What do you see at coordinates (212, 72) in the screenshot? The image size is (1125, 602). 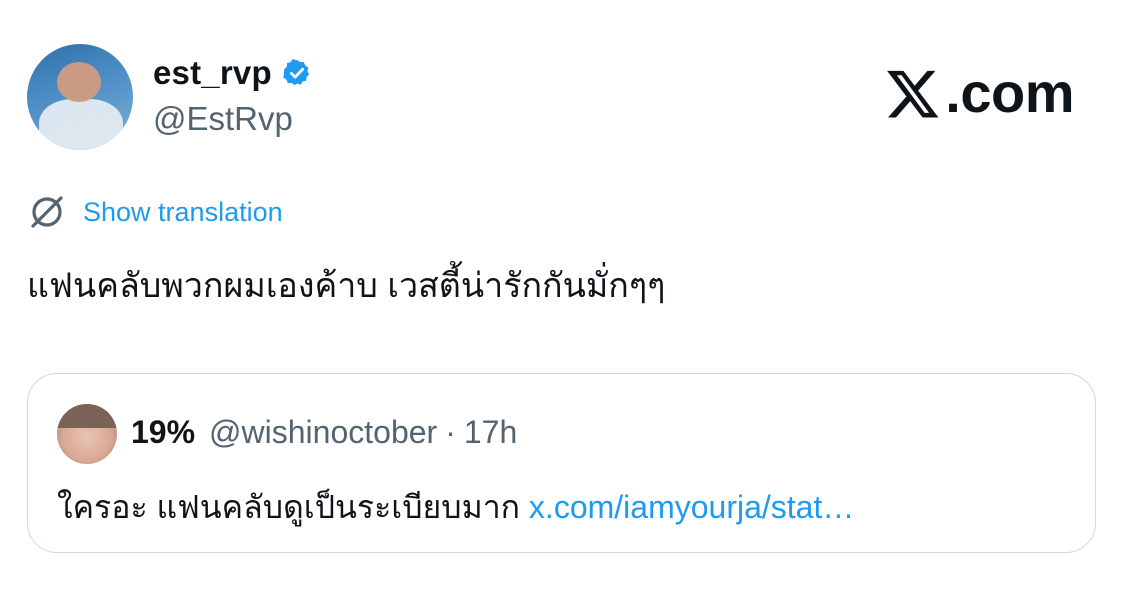 I see `display-name-text: est_rvp` at bounding box center [212, 72].